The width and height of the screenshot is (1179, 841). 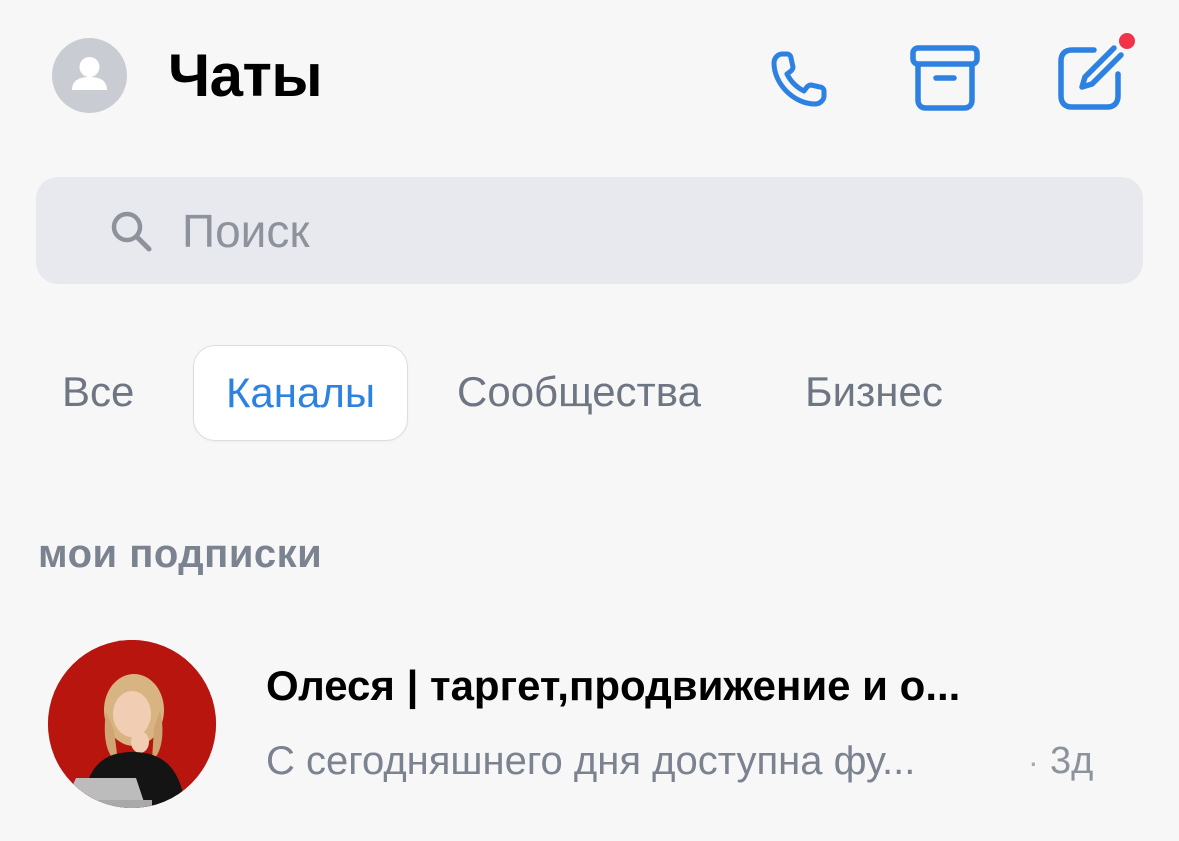 I want to click on search-icon, so click(x=131, y=231).